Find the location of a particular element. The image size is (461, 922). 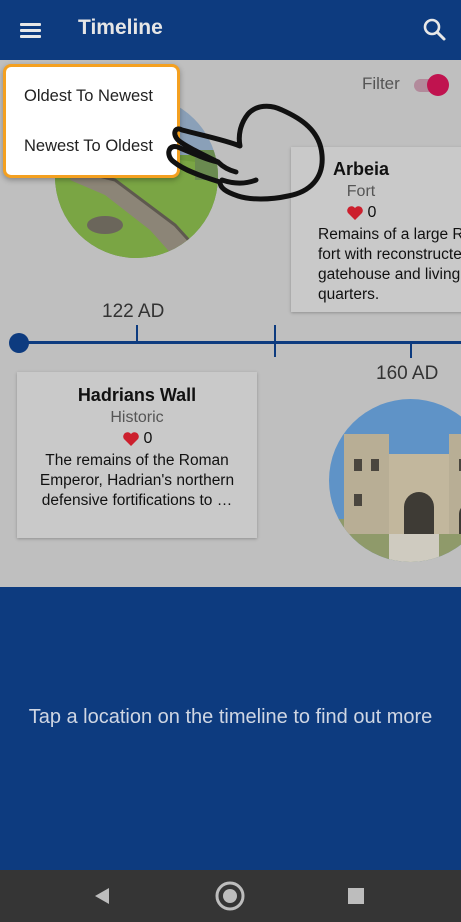

filter-toggle is located at coordinates (430, 85).